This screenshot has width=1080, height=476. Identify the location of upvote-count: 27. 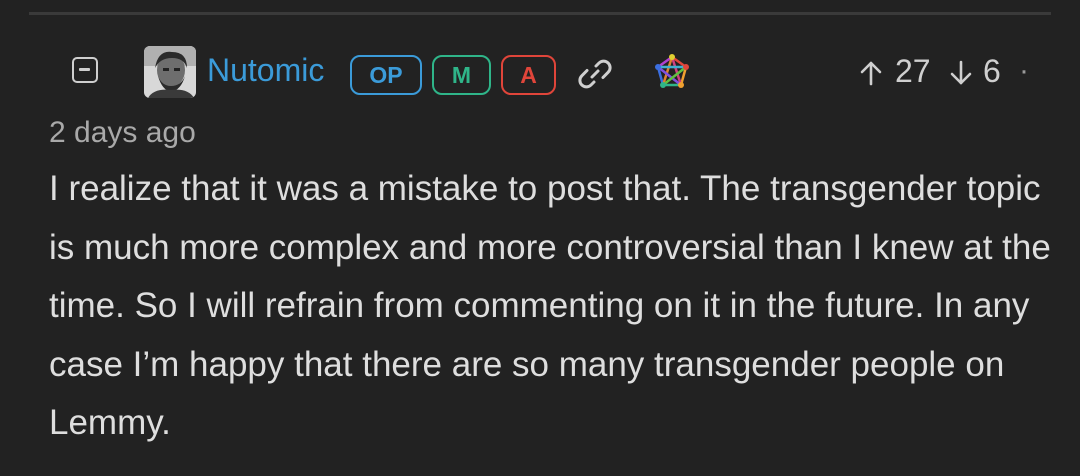
(913, 71).